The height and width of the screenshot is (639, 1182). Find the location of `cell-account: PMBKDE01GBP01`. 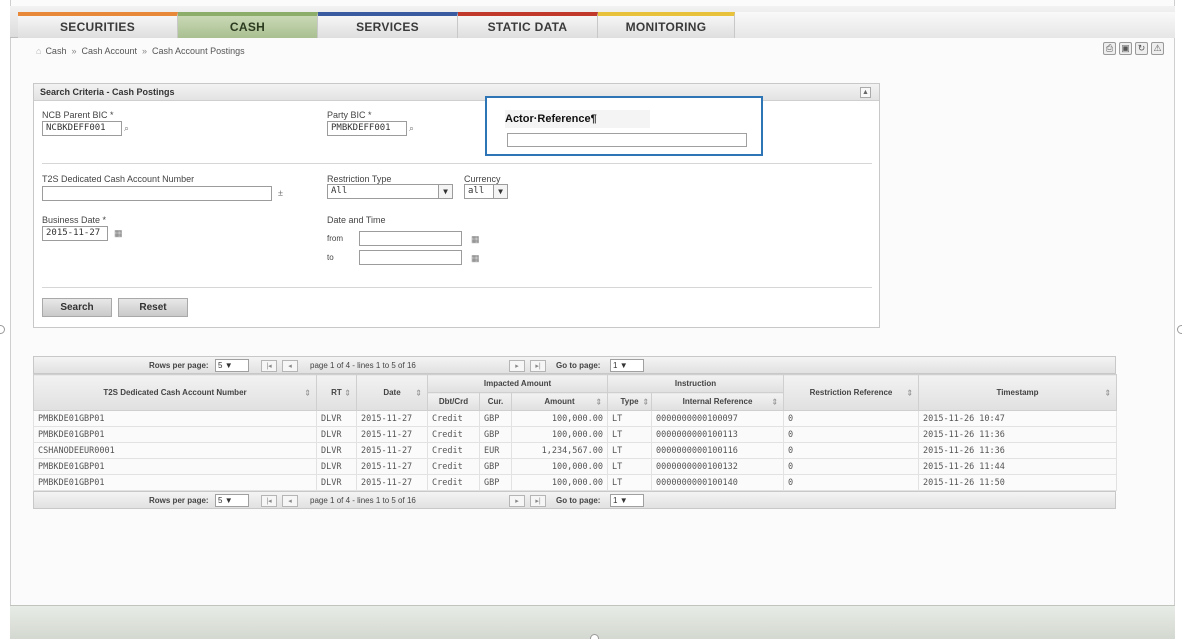

cell-account: PMBKDE01GBP01 is located at coordinates (175, 482).